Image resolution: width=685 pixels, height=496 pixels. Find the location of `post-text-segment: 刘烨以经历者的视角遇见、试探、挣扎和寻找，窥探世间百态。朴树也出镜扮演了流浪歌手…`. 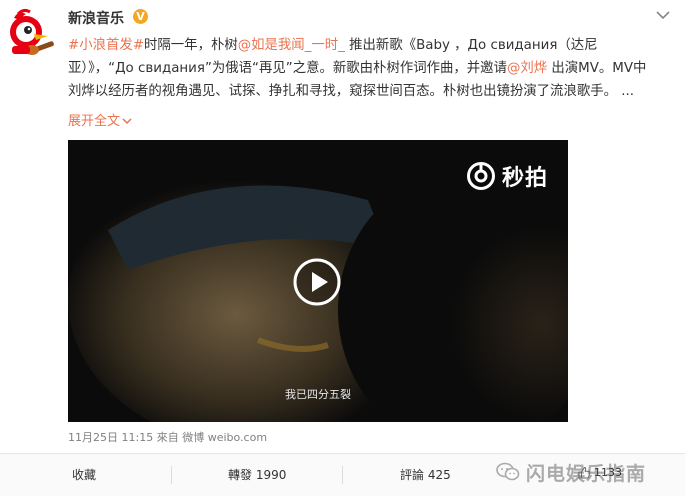

post-text-segment: 刘烨以经历者的视角遇见、试探、挣扎和寻找，窥探世间百态。朴树也出镜扮演了流浪歌手… is located at coordinates (351, 91).